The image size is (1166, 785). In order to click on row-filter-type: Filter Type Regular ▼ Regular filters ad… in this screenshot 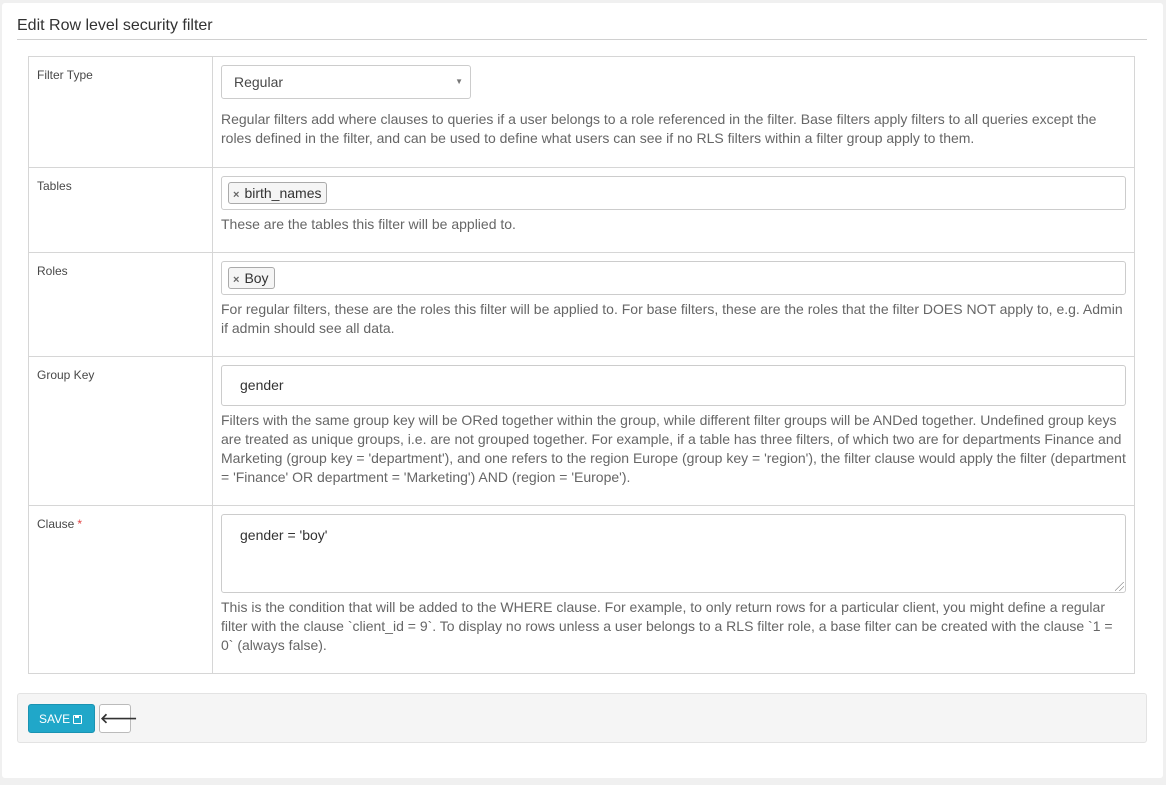, I will do `click(581, 112)`.